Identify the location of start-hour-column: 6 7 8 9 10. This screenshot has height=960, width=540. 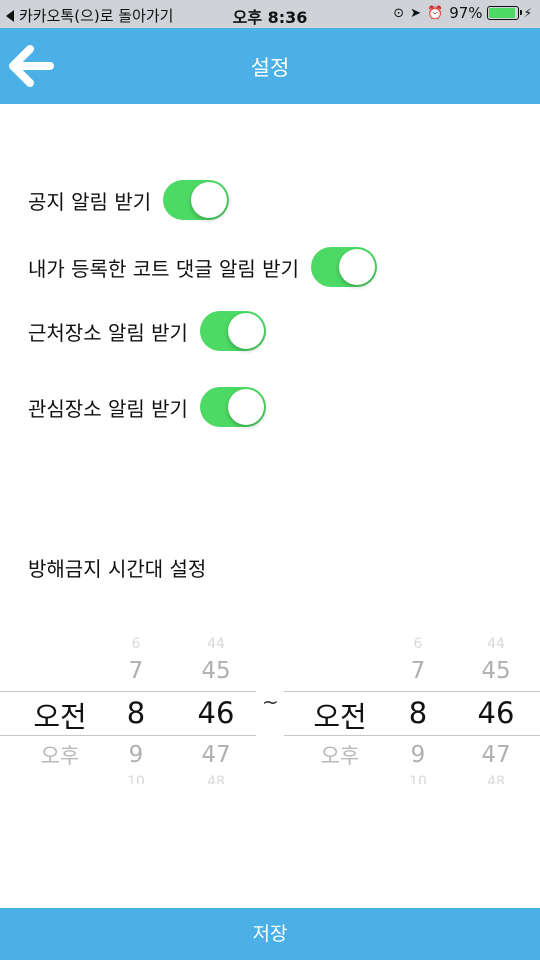
(136, 710).